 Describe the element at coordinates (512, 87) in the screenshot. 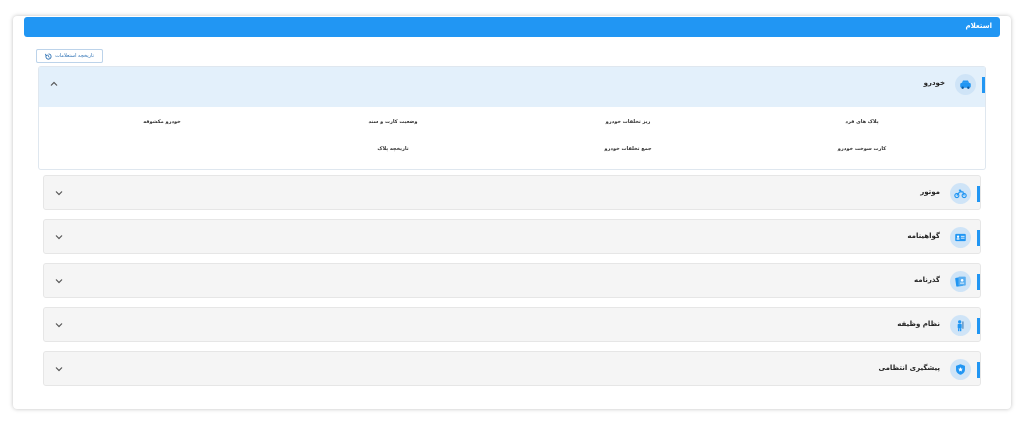

I see `panel-car-header: خودرو` at that location.